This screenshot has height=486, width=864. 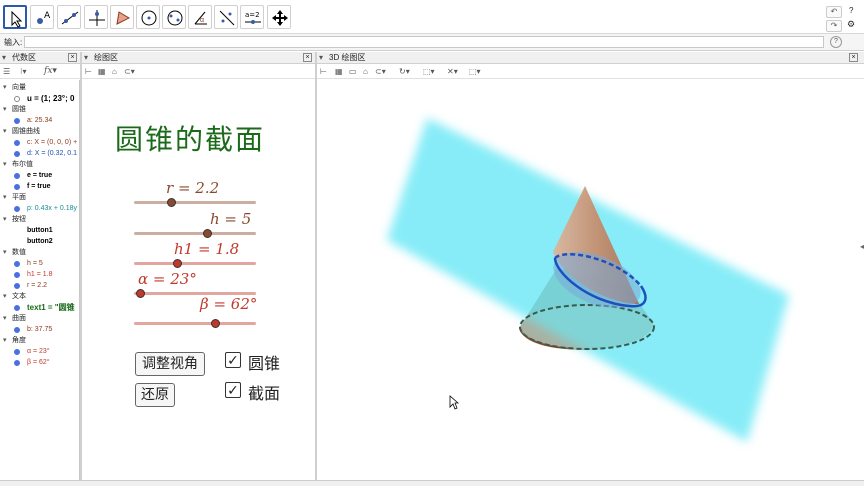 What do you see at coordinates (21, 263) in the screenshot?
I see `algebra-item: h = 5` at bounding box center [21, 263].